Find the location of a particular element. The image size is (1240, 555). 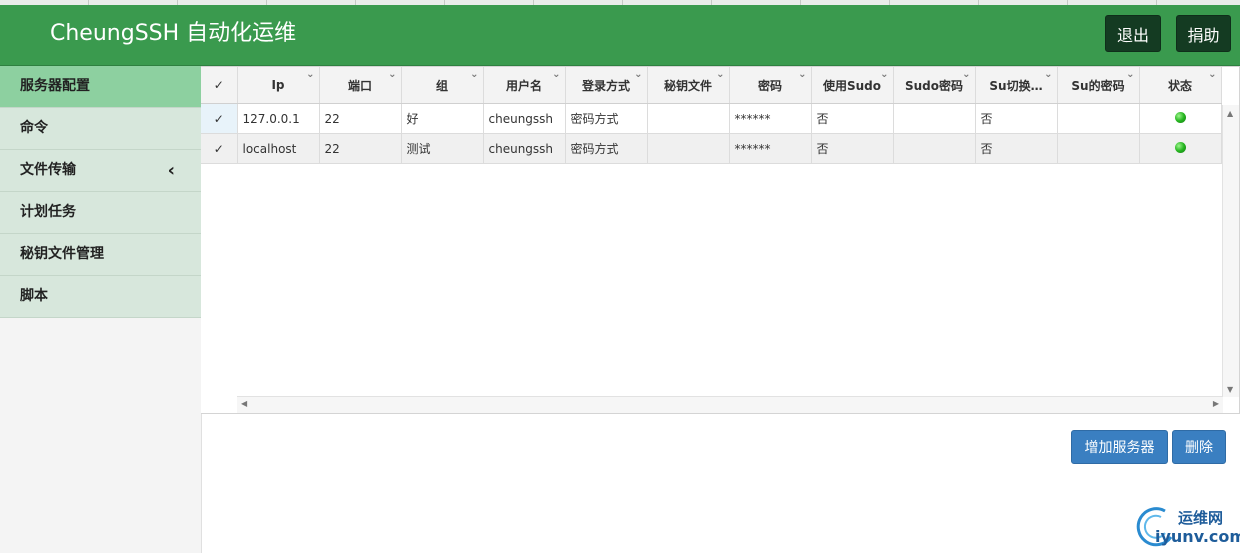

vertical-scrollbar: ▲ ▼ is located at coordinates (1230, 251).